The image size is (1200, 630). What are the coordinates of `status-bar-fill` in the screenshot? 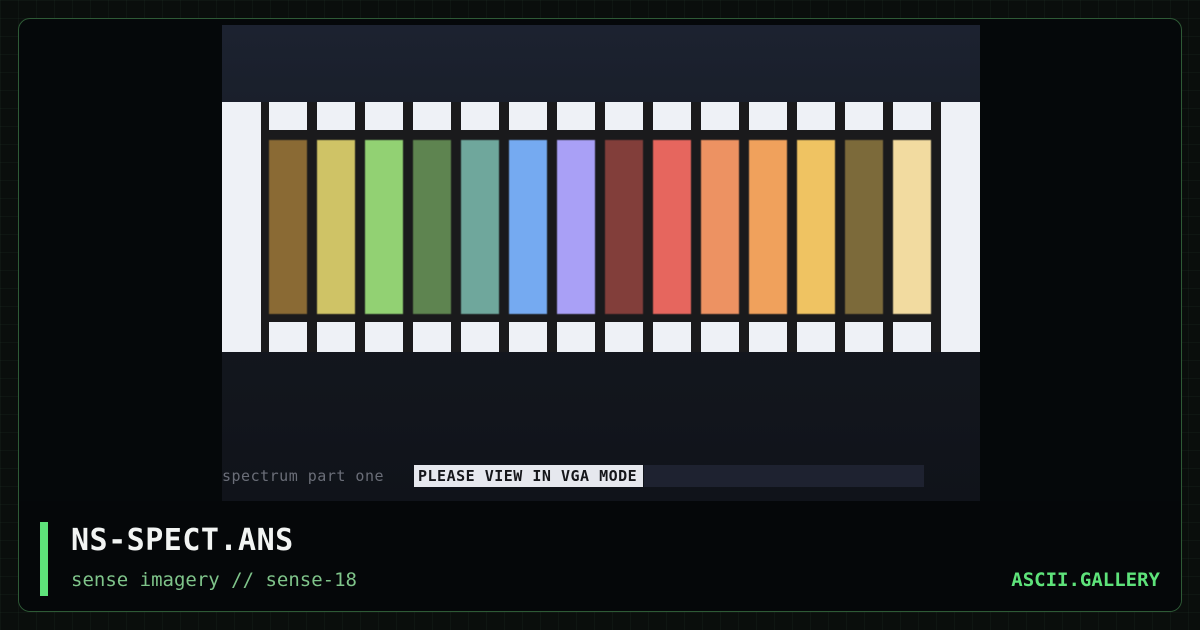 It's located at (784, 476).